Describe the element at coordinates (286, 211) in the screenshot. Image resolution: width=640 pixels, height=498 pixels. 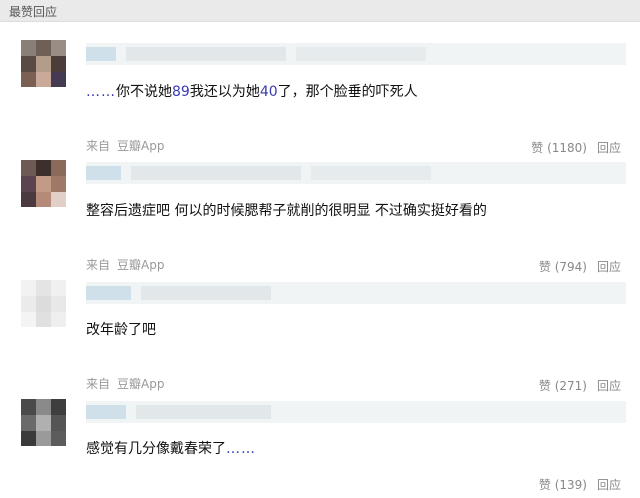
I see `comment-text: 整容后遗症吧 何以的时候腮帮子就削的很明显 不过确实挺好看的` at that location.